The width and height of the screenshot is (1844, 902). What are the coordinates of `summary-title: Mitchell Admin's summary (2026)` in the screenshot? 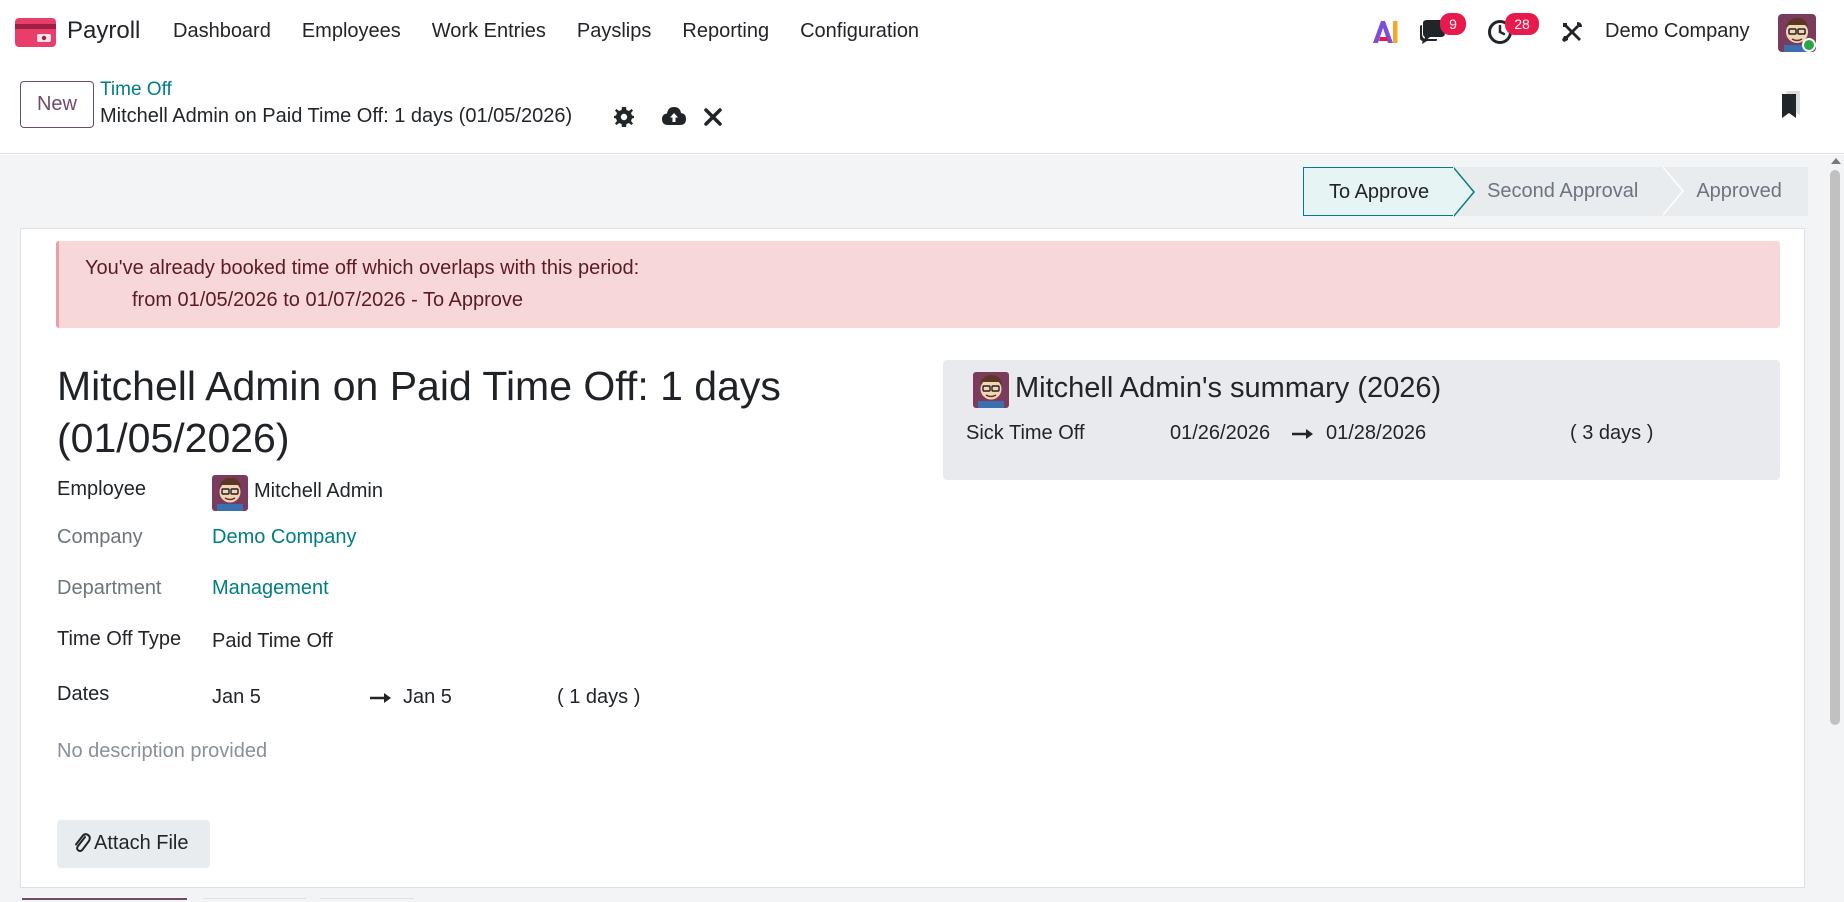 It's located at (1228, 388).